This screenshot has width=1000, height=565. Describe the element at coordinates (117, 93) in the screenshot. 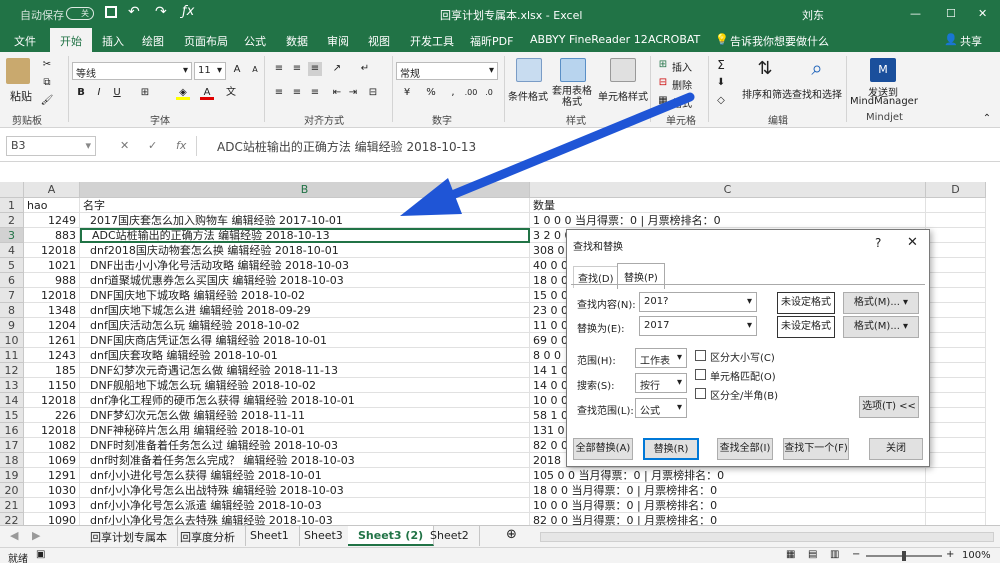

I see `underline-icon: U` at that location.